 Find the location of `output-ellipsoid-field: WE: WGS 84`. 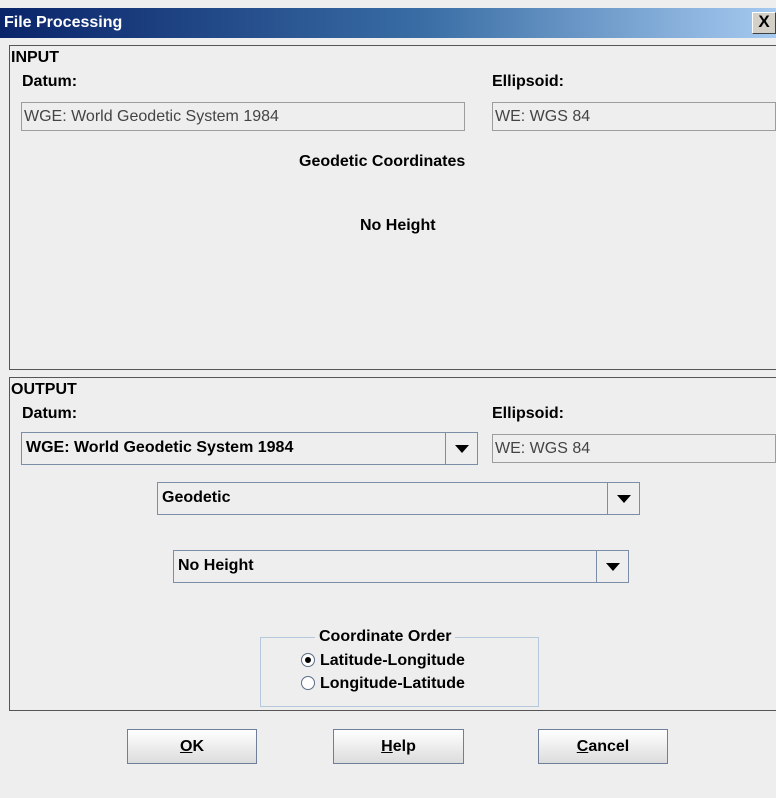

output-ellipsoid-field: WE: WGS 84 is located at coordinates (634, 448).